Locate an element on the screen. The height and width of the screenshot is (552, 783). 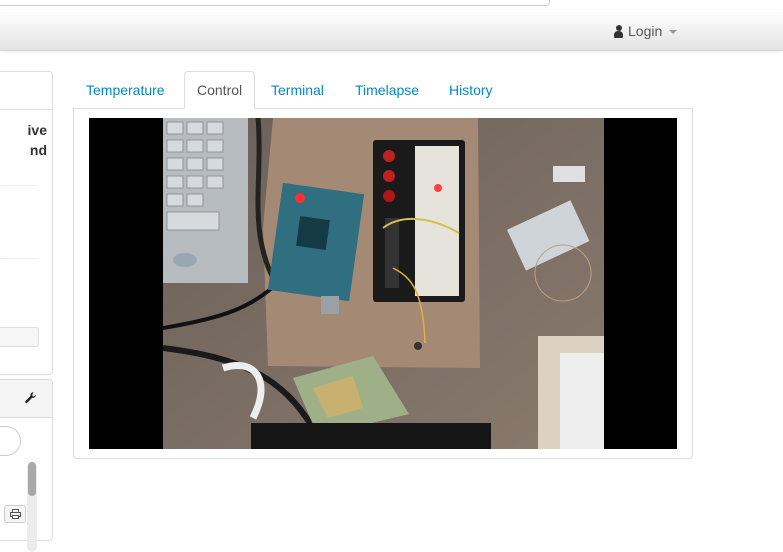
address-field is located at coordinates (275, 3).